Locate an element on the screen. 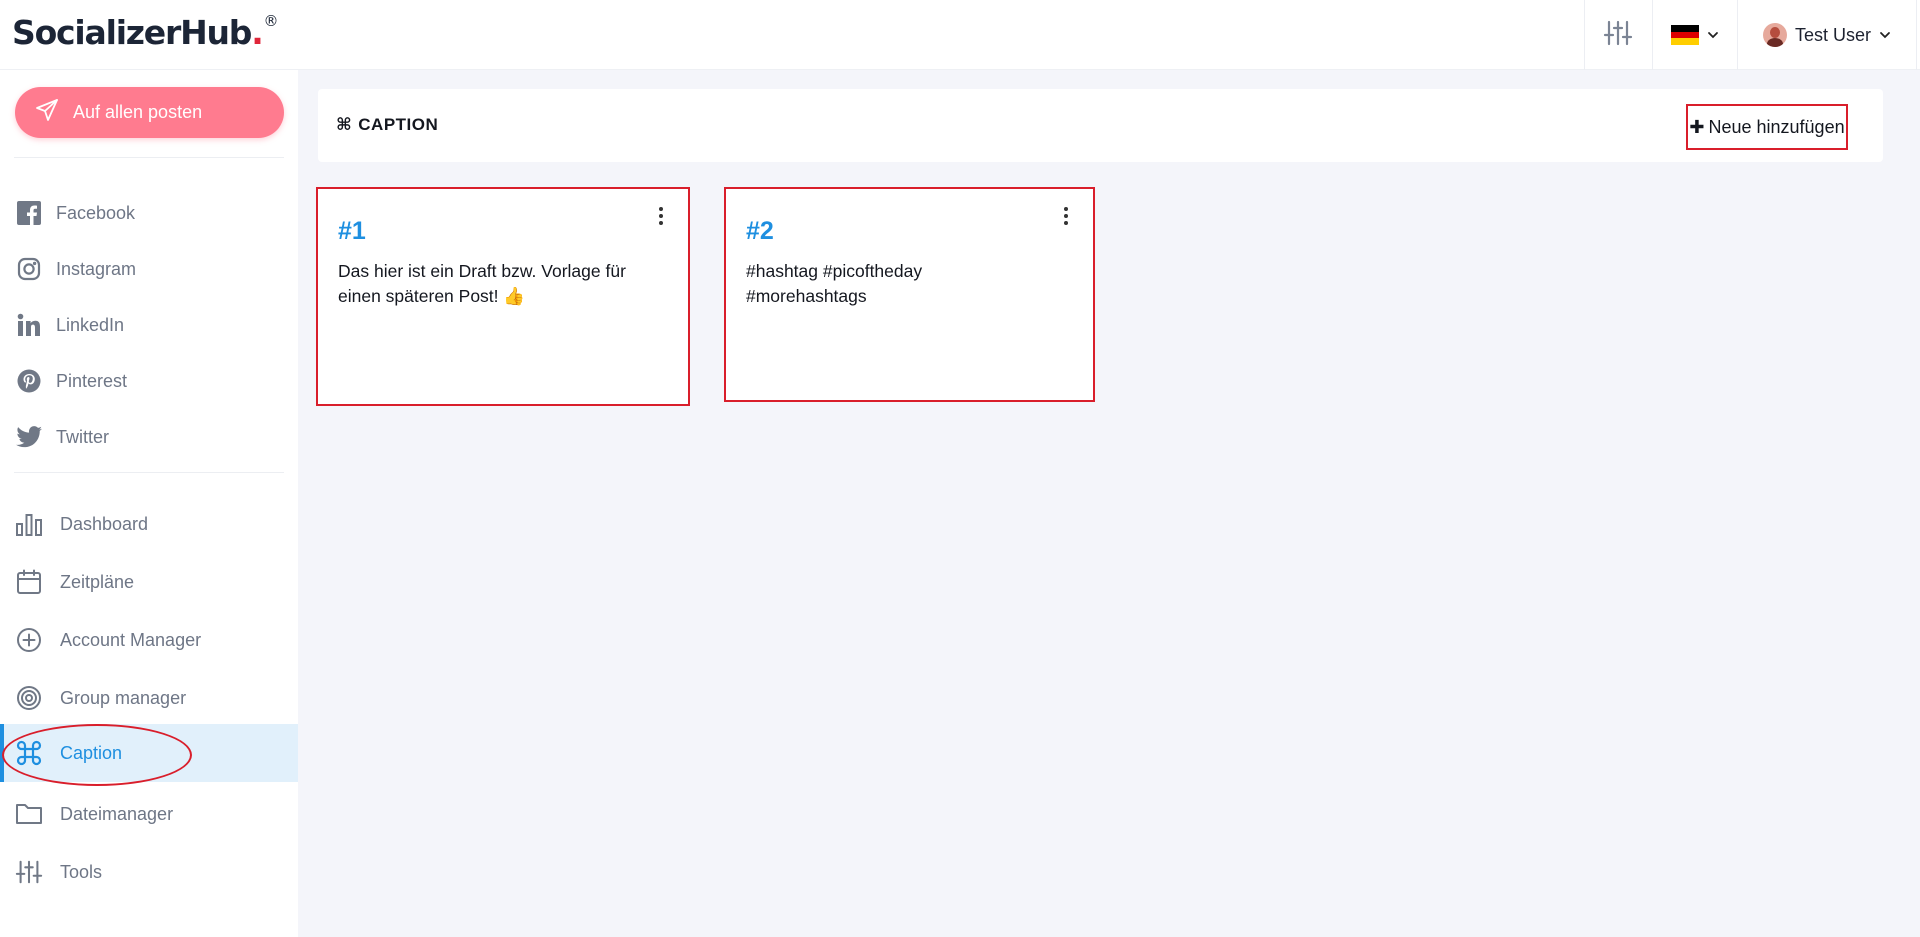  user-menu: Test User is located at coordinates (1827, 35).